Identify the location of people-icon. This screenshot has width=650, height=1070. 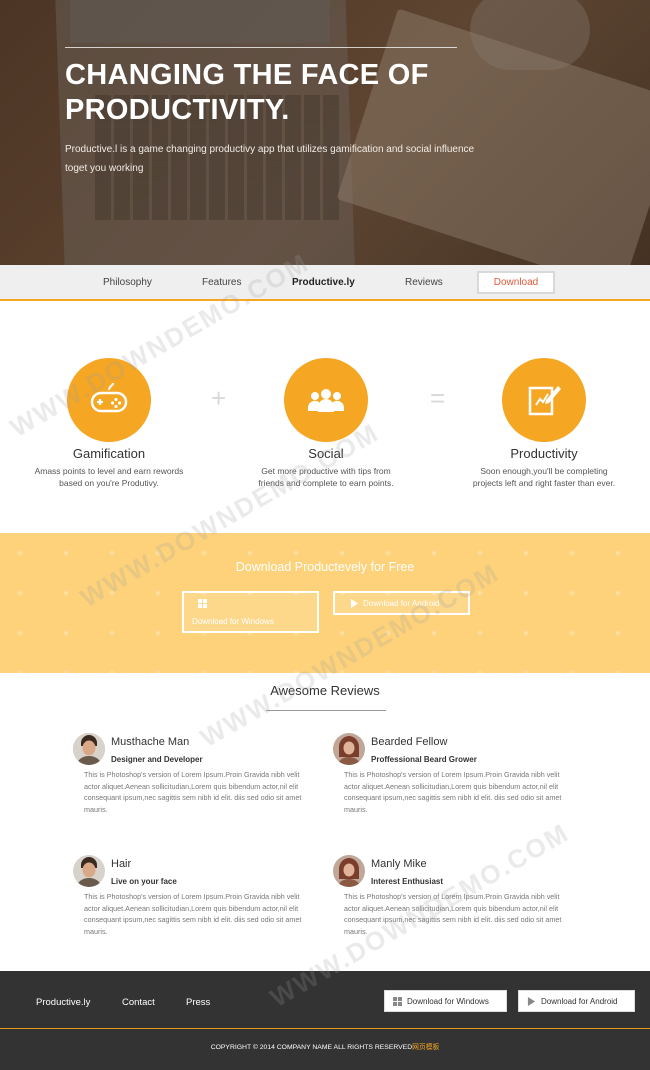
(326, 400).